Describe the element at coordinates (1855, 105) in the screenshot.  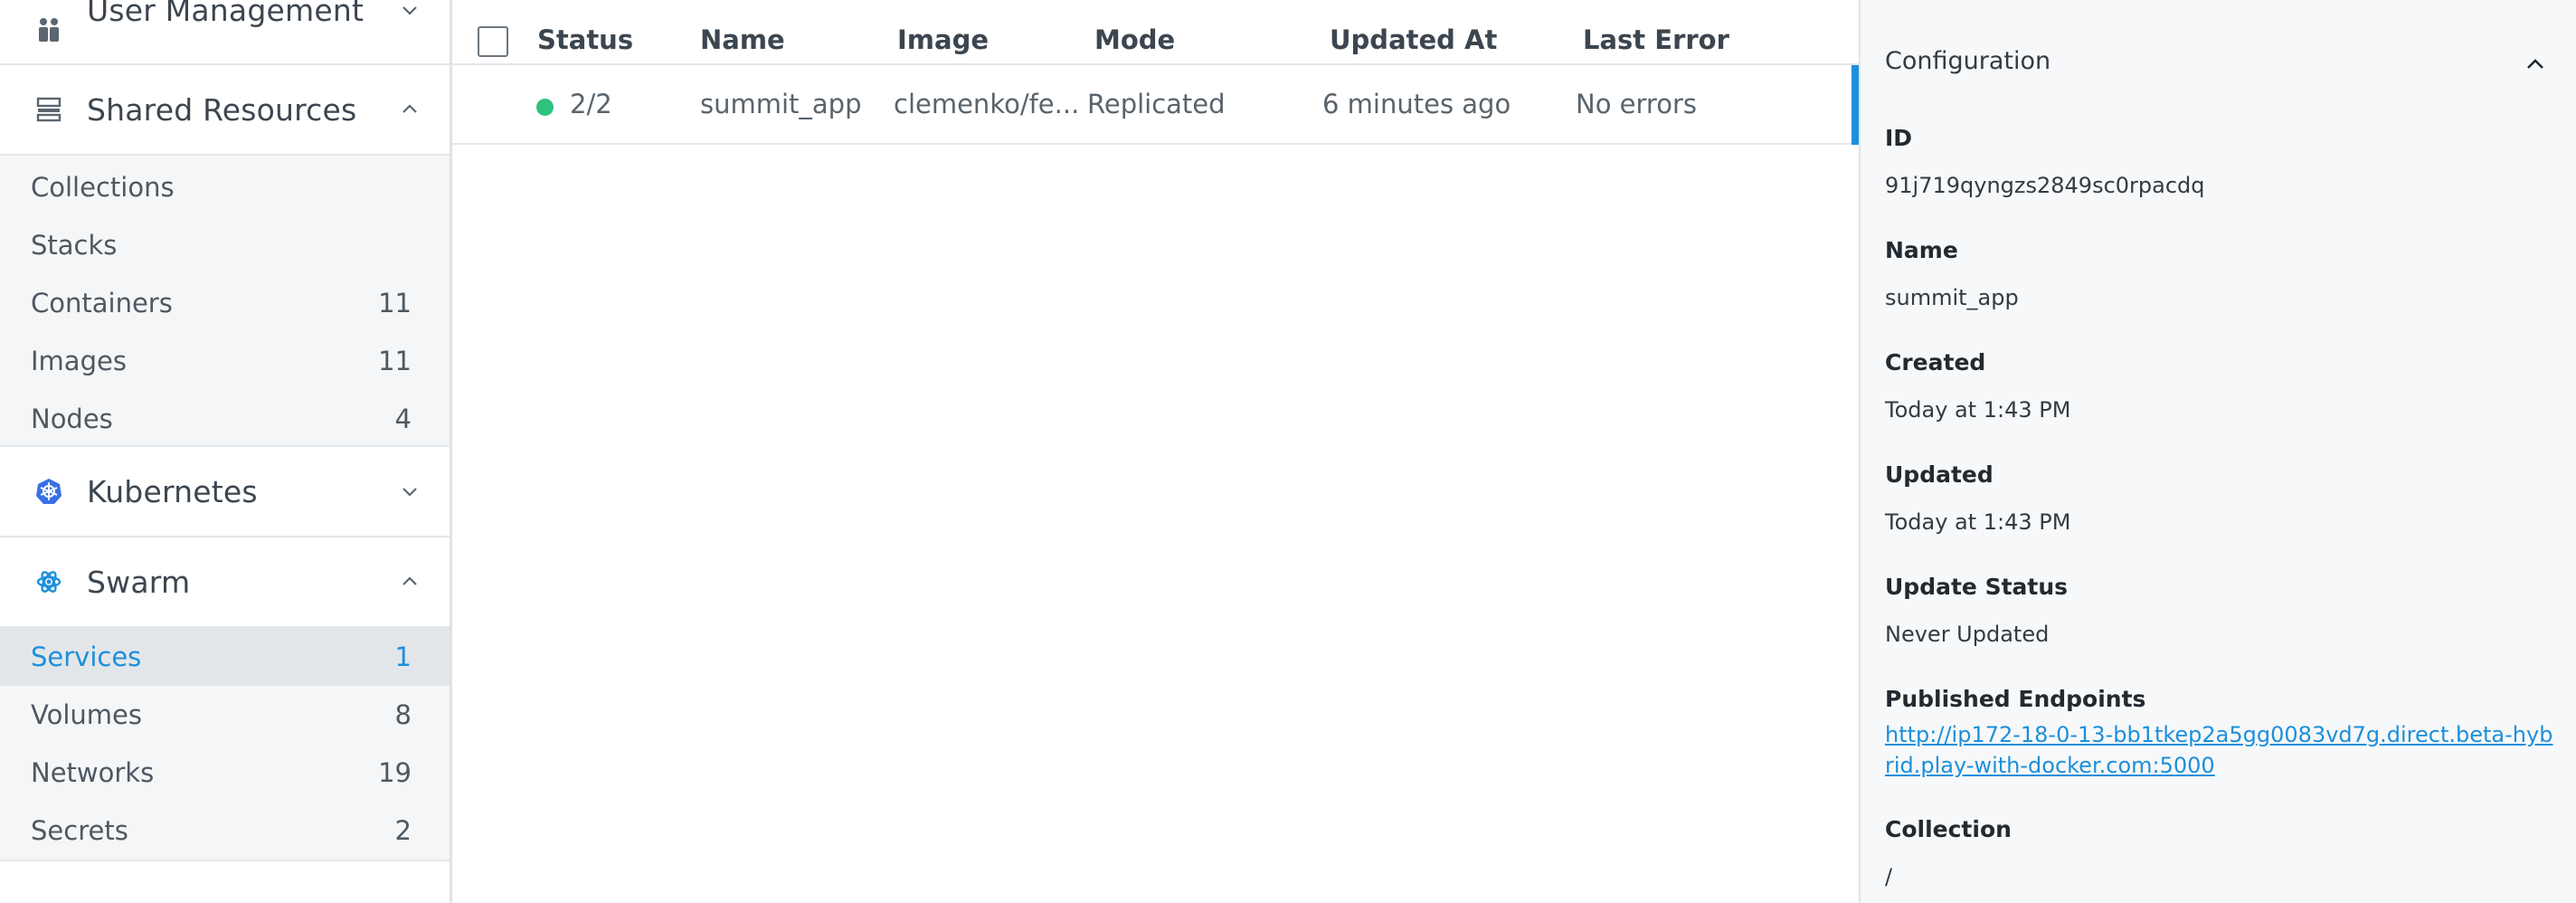
I see `selected-row-indicator` at that location.